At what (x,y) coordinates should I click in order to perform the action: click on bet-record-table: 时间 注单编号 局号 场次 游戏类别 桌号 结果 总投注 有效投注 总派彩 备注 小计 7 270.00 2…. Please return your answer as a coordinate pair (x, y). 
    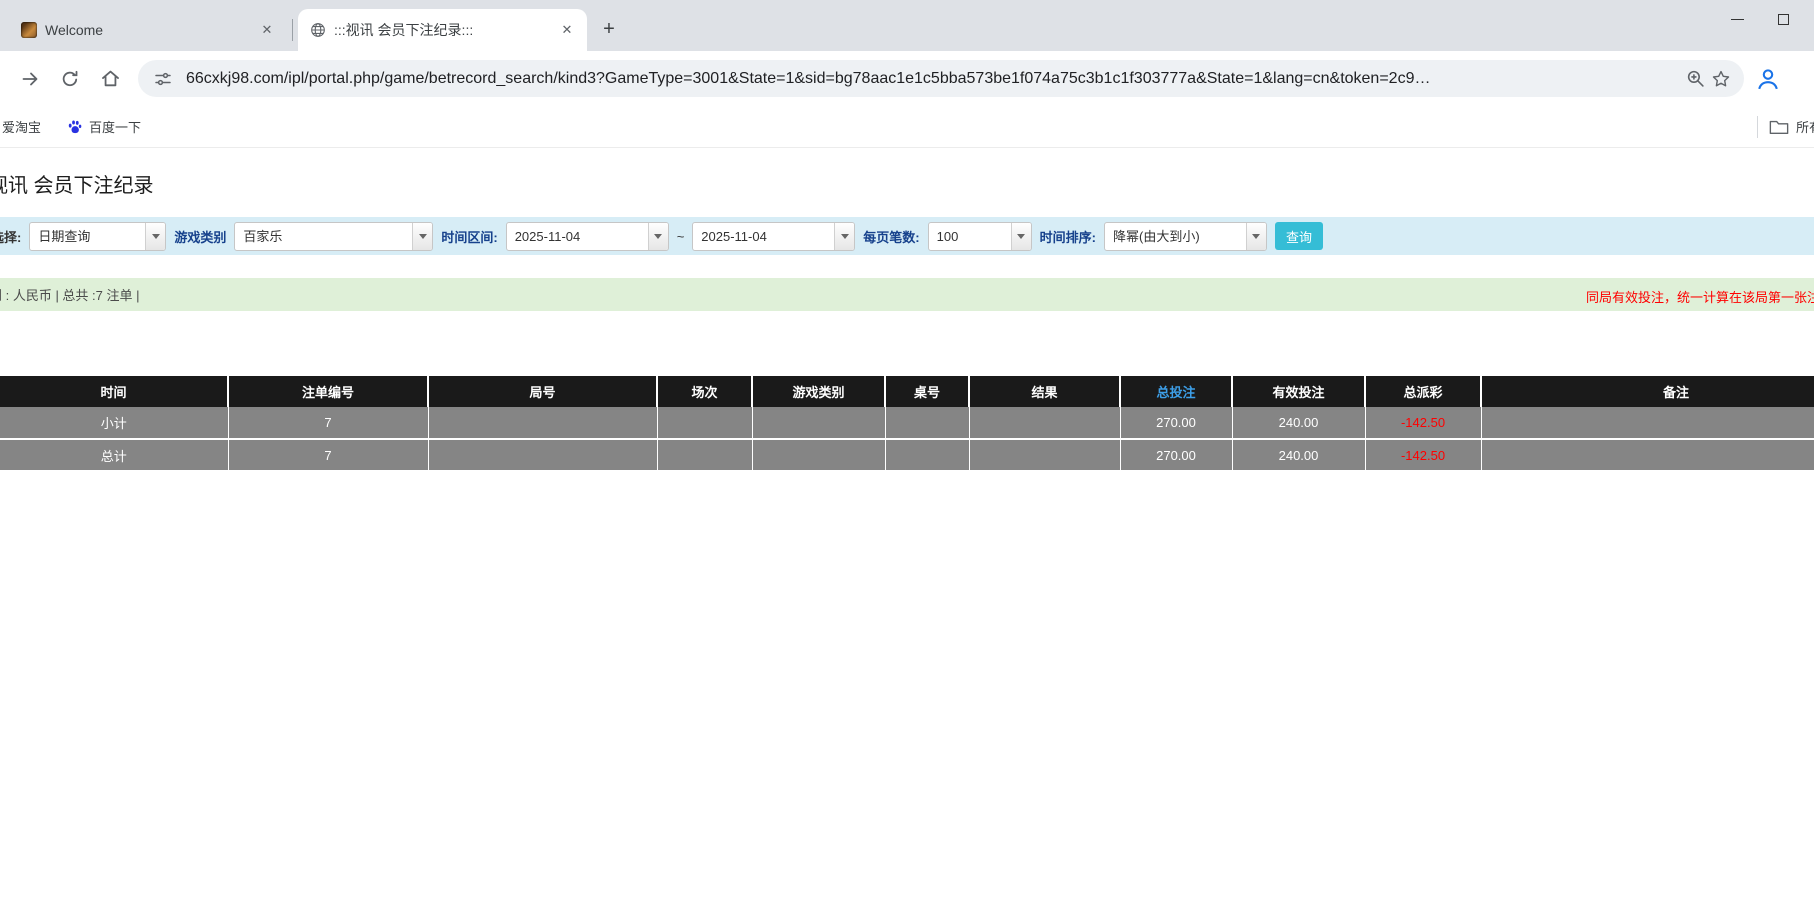
    Looking at the image, I should click on (907, 424).